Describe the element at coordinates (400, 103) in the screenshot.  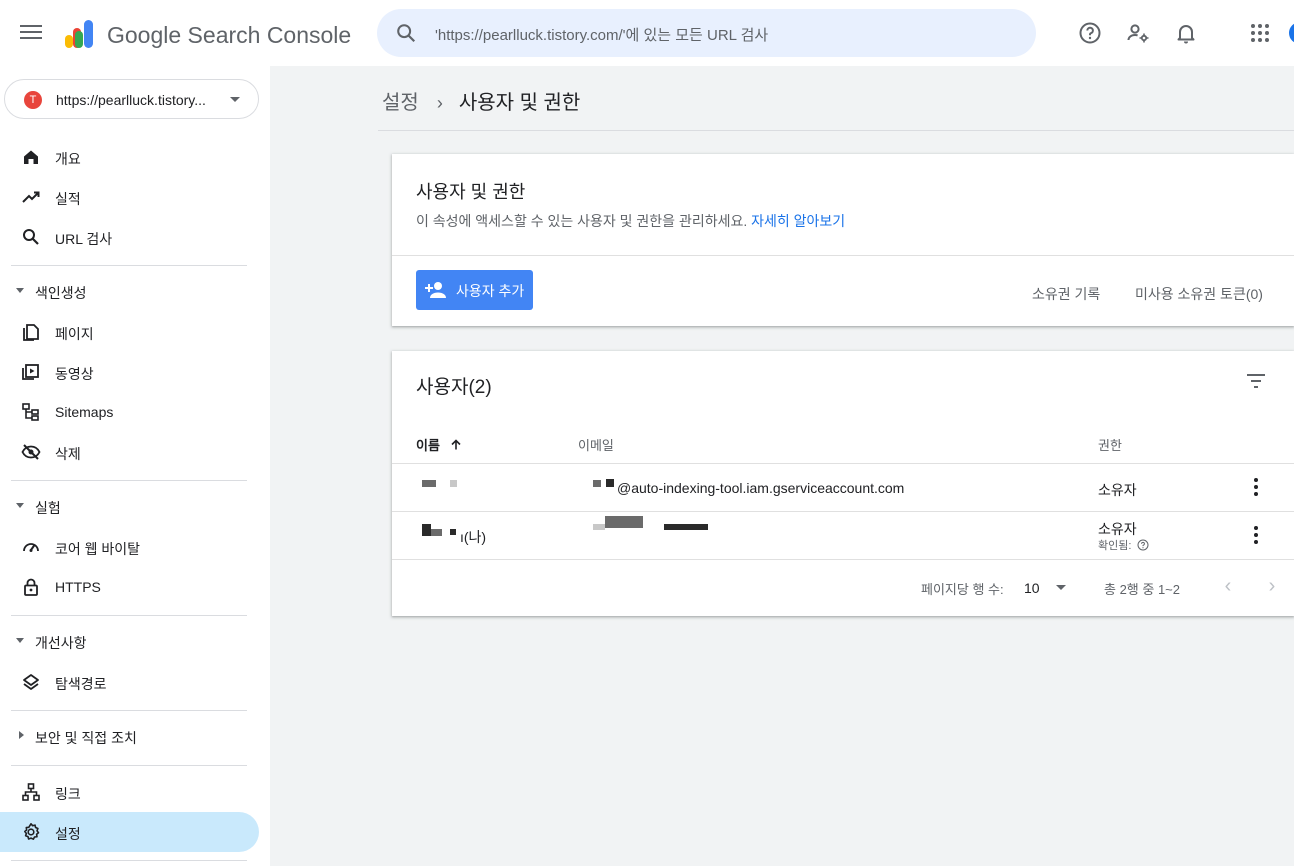
I see `breadcrumb-parent: 설정` at that location.